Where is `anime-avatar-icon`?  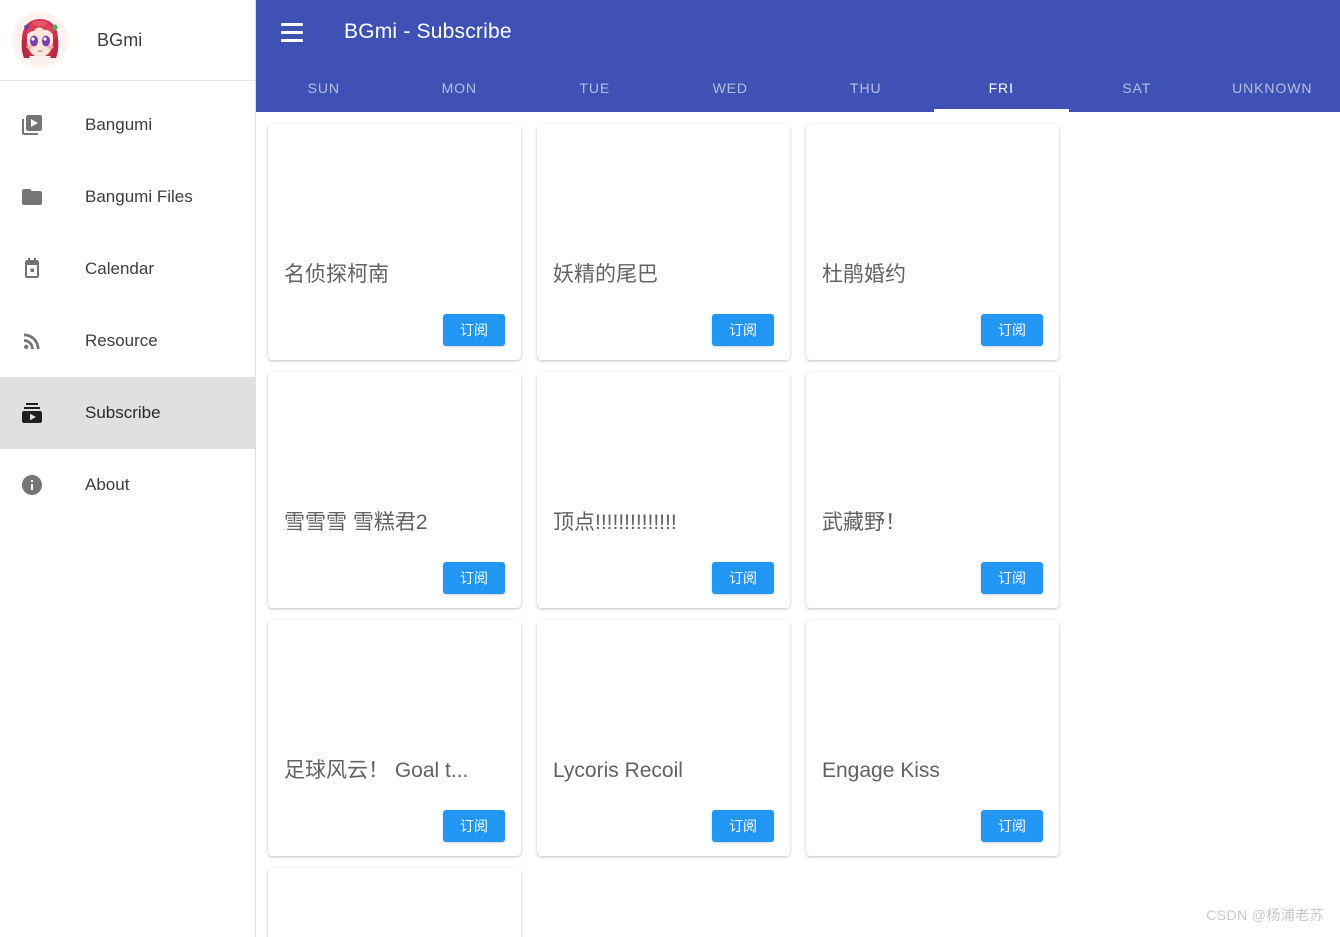 anime-avatar-icon is located at coordinates (40, 40).